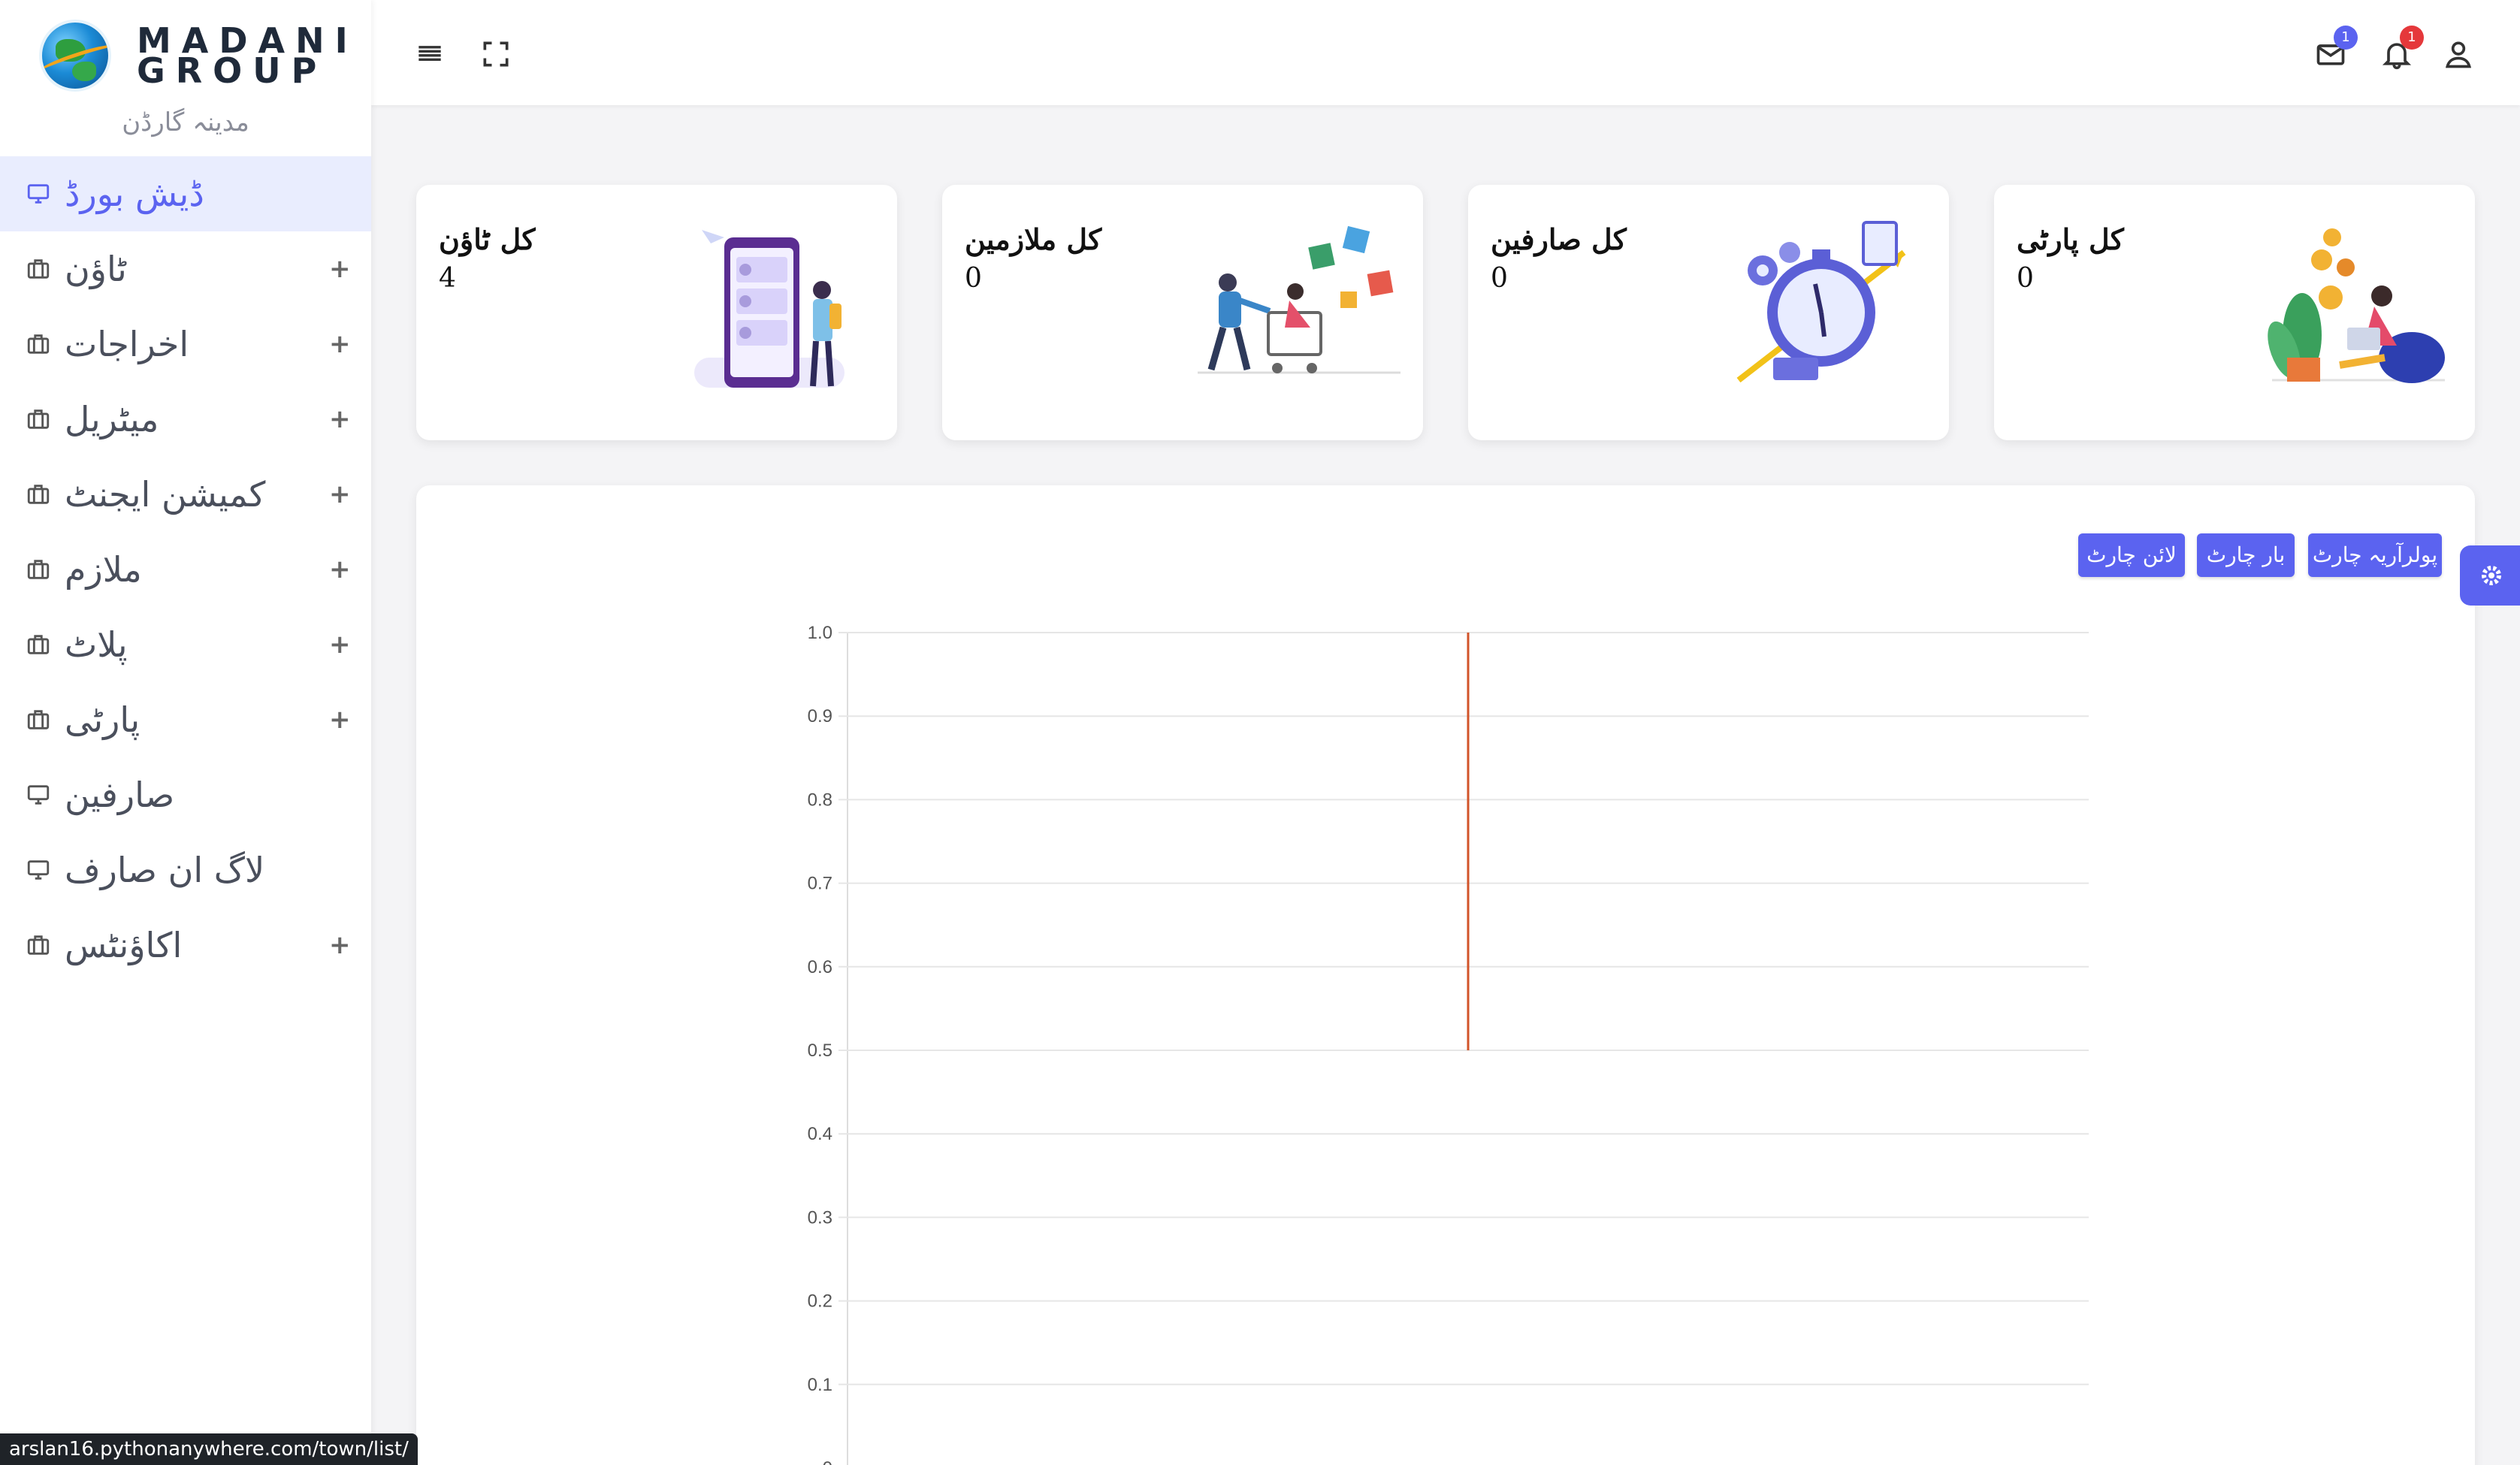 The height and width of the screenshot is (1465, 2520). I want to click on sidebar-item-party: پارٹی +, so click(185, 719).